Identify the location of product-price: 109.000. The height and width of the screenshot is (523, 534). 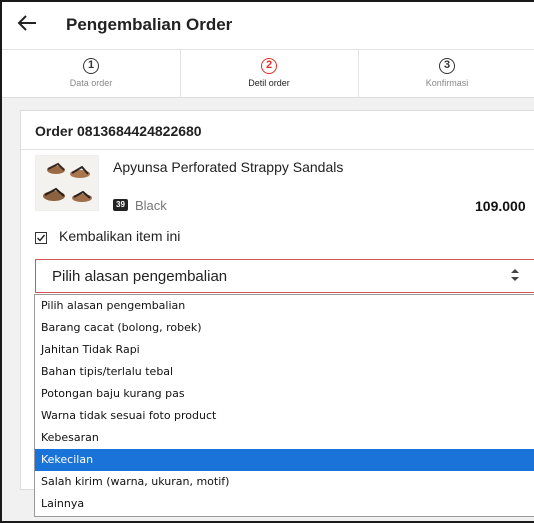
(500, 206).